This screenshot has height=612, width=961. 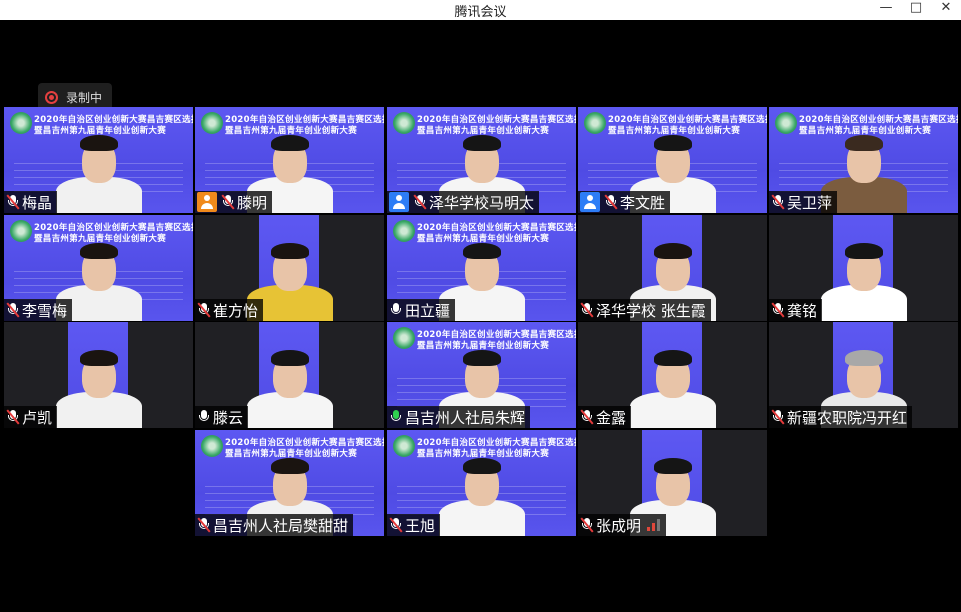 What do you see at coordinates (420, 525) in the screenshot?
I see `participant-name: 王旭` at bounding box center [420, 525].